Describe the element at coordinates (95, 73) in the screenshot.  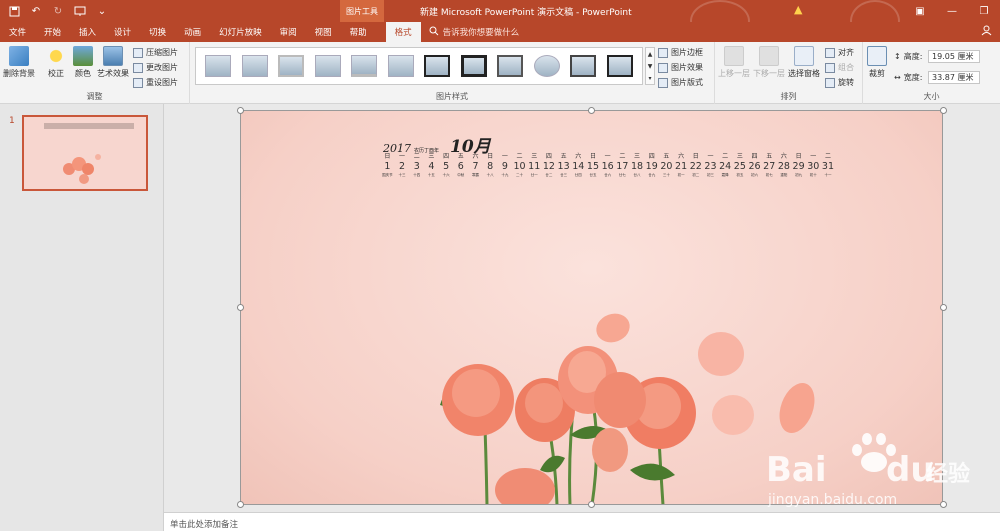
I see `adjust-group: 删除背景 校正 颜色 艺术效果 压缩图片 更改图片 重设图片 调整` at that location.